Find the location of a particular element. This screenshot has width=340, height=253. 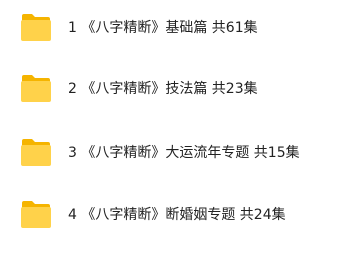

folder-label: 3 《八字精断》大运流年专题 共15集 is located at coordinates (184, 153).